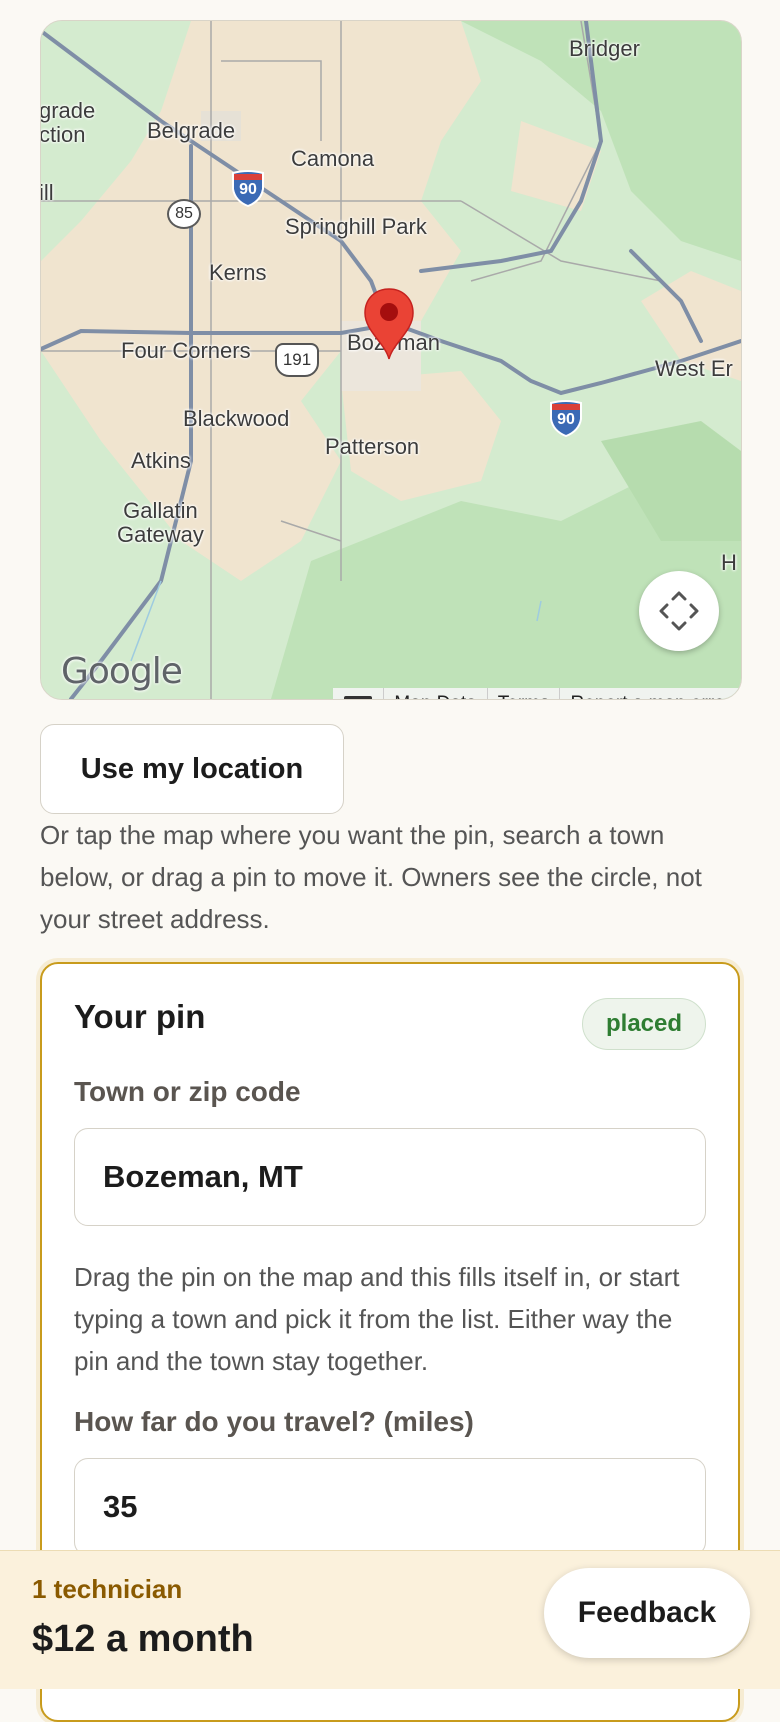 The image size is (780, 1722). What do you see at coordinates (191, 130) in the screenshot?
I see `map-label-belgrade: Belgrade` at bounding box center [191, 130].